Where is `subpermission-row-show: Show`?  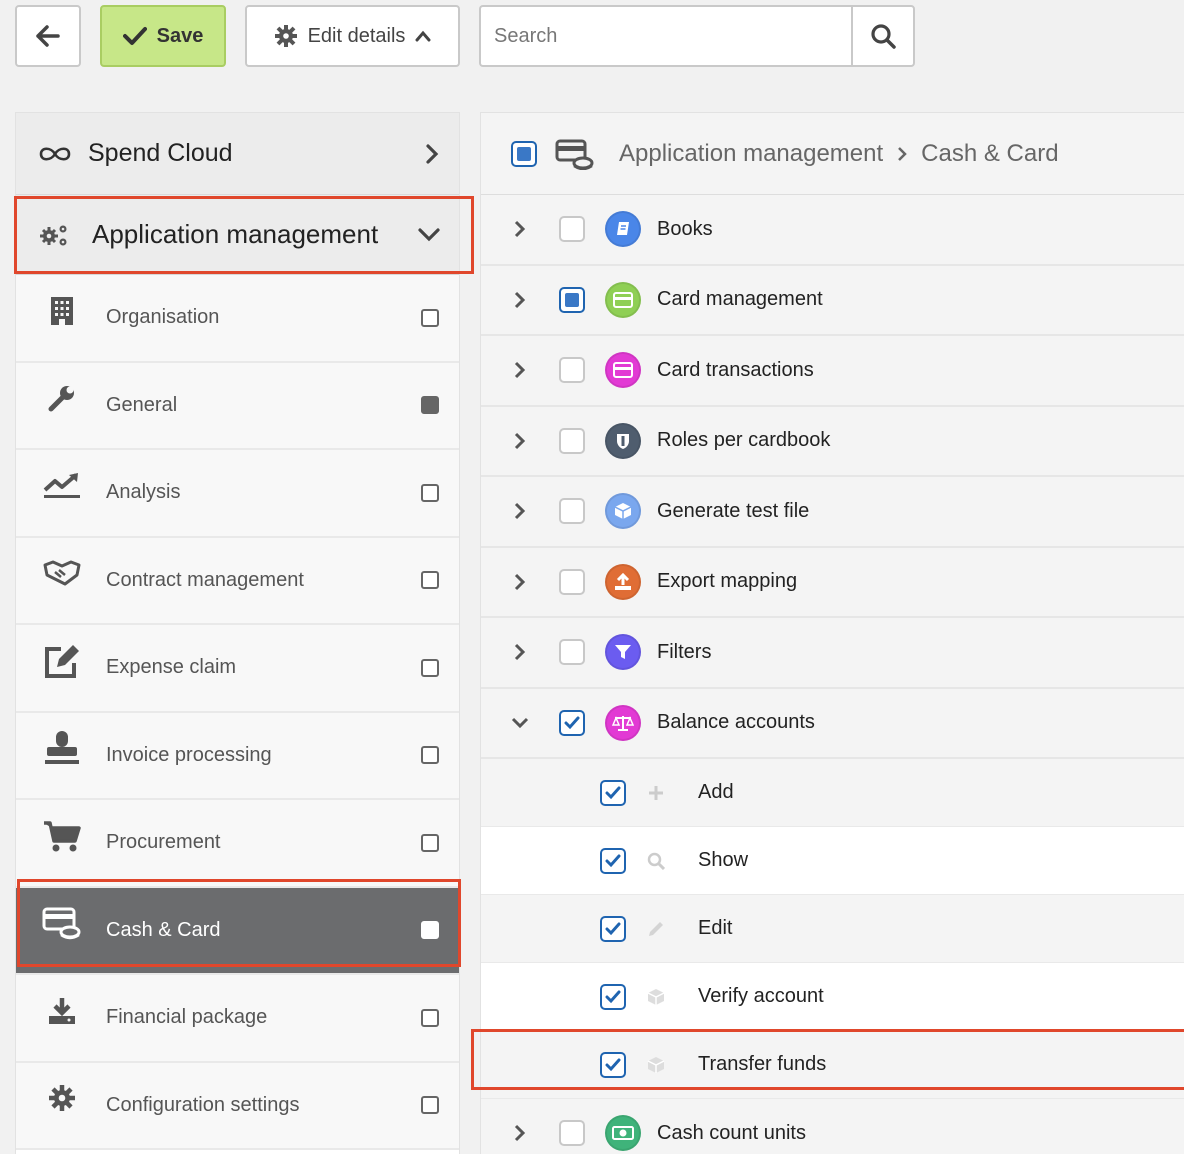
subpermission-row-show: Show is located at coordinates (832, 861).